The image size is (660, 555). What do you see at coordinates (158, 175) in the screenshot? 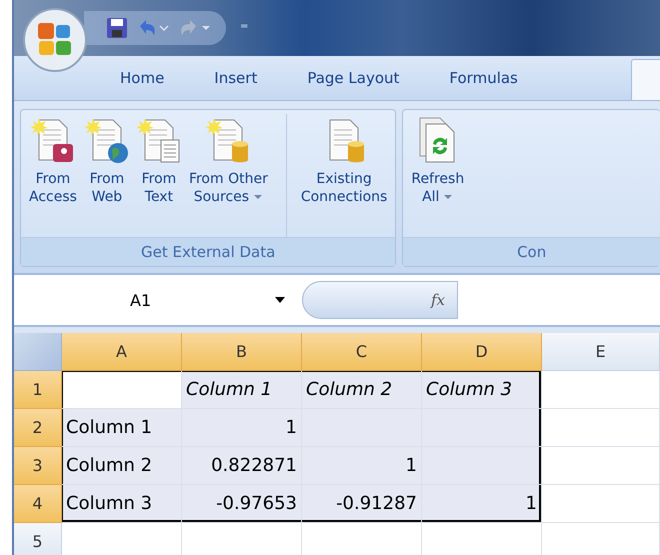
I see `ribbon-button: From Text` at bounding box center [158, 175].